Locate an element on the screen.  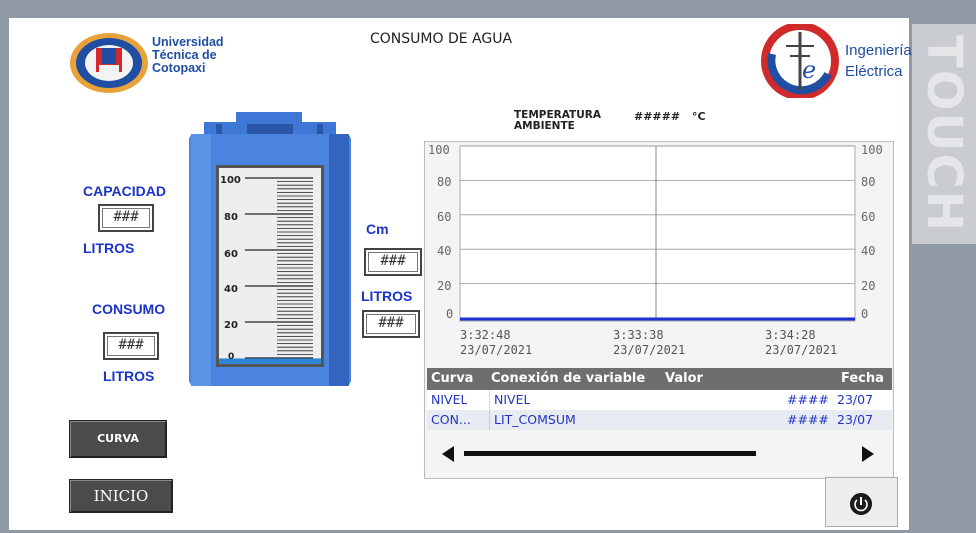
consumo-field: ### is located at coordinates (131, 346).